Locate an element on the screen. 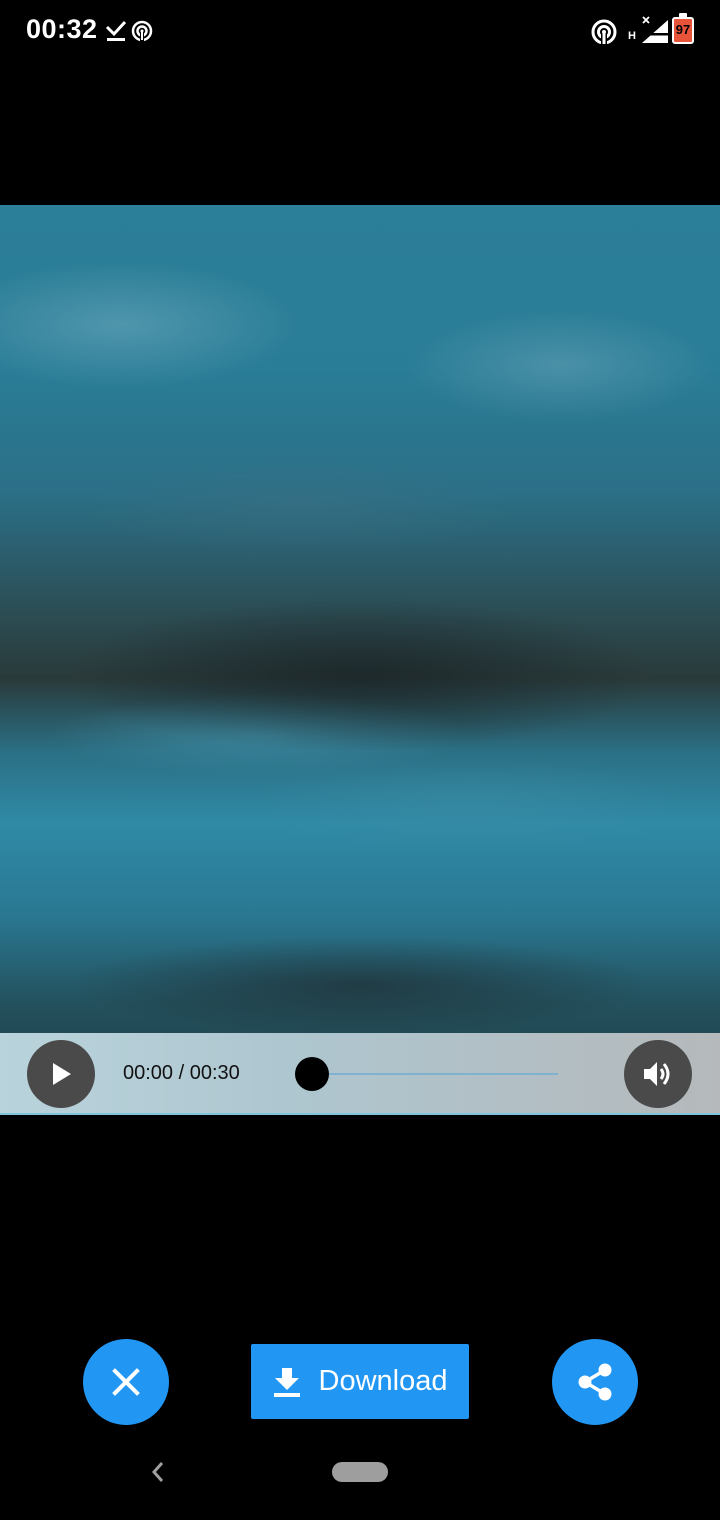 The width and height of the screenshot is (720, 1520). volume-icon is located at coordinates (657, 1074).